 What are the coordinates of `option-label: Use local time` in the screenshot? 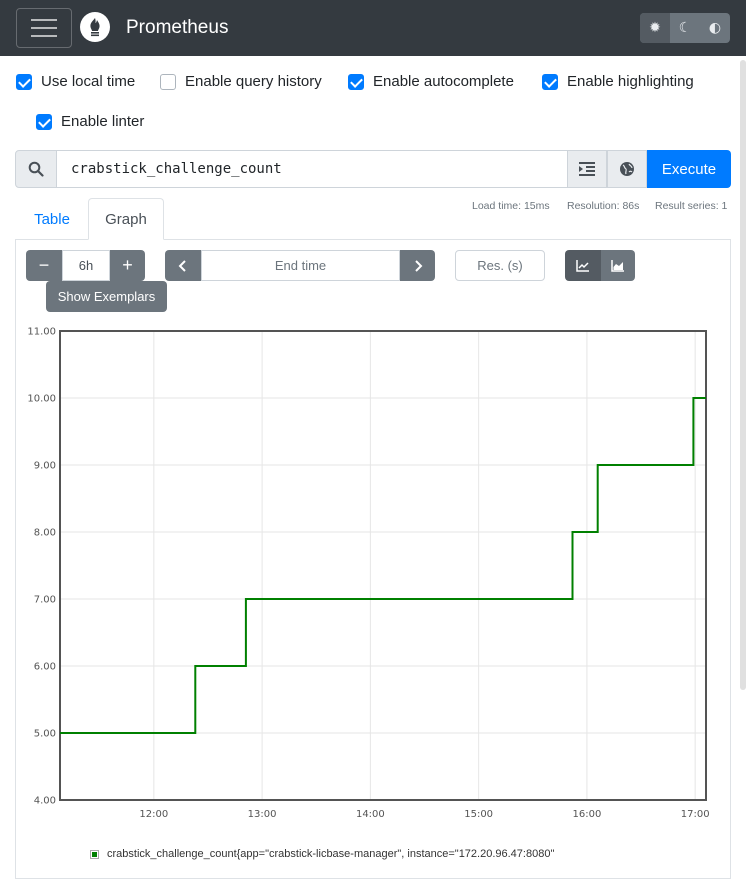 It's located at (88, 81).